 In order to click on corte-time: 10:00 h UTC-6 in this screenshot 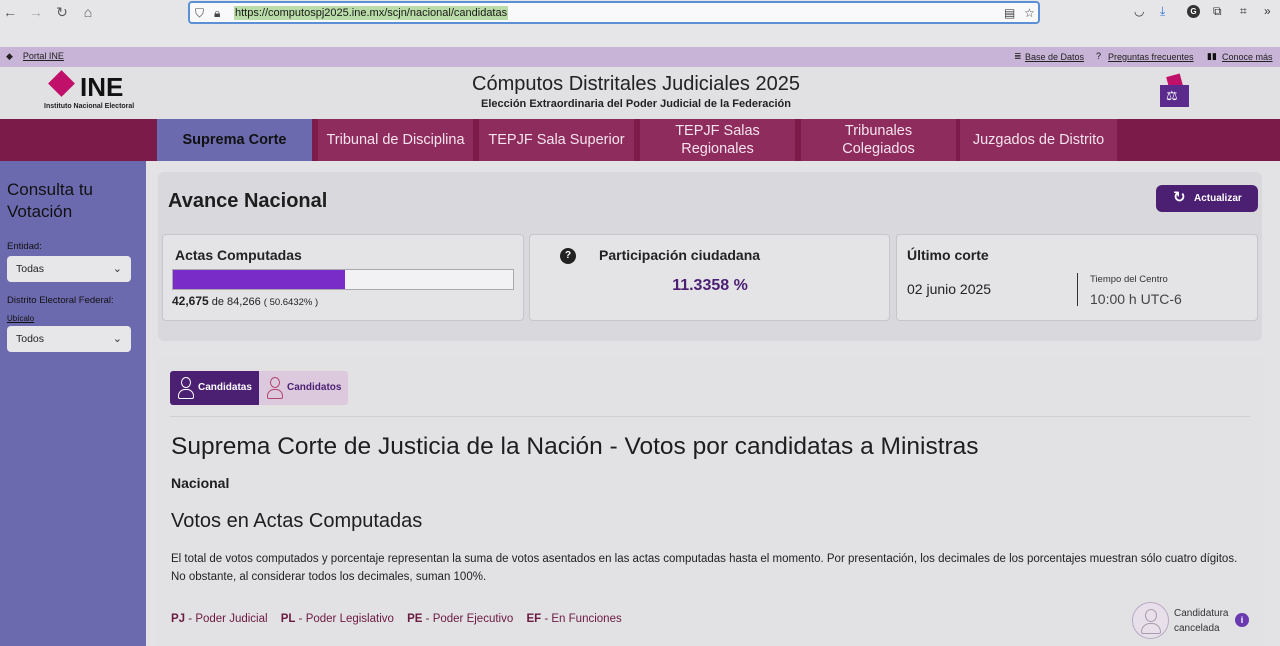, I will do `click(1136, 299)`.